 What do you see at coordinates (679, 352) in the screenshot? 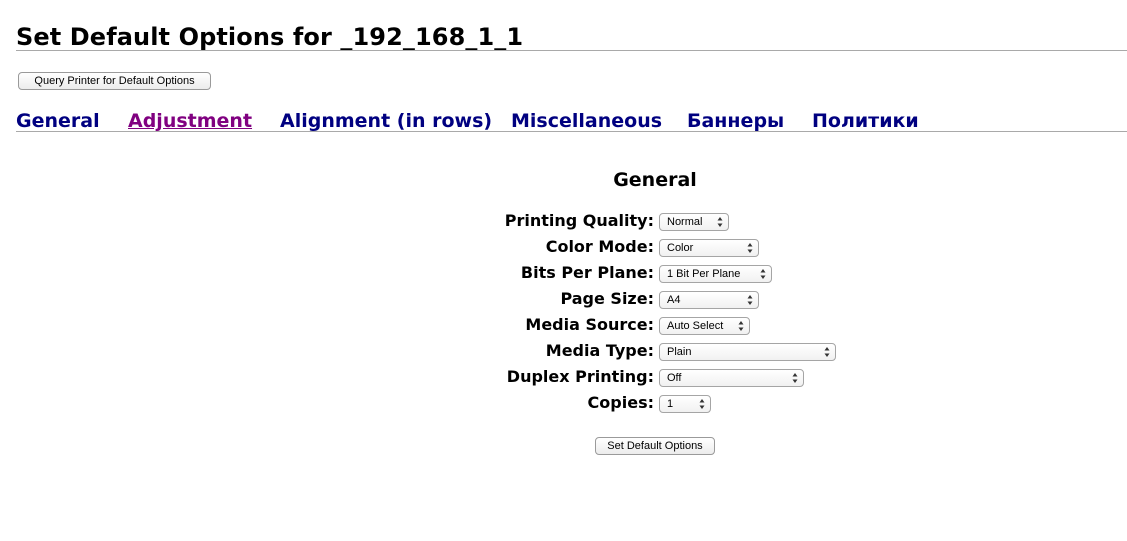
I see `select-value: Plain` at bounding box center [679, 352].